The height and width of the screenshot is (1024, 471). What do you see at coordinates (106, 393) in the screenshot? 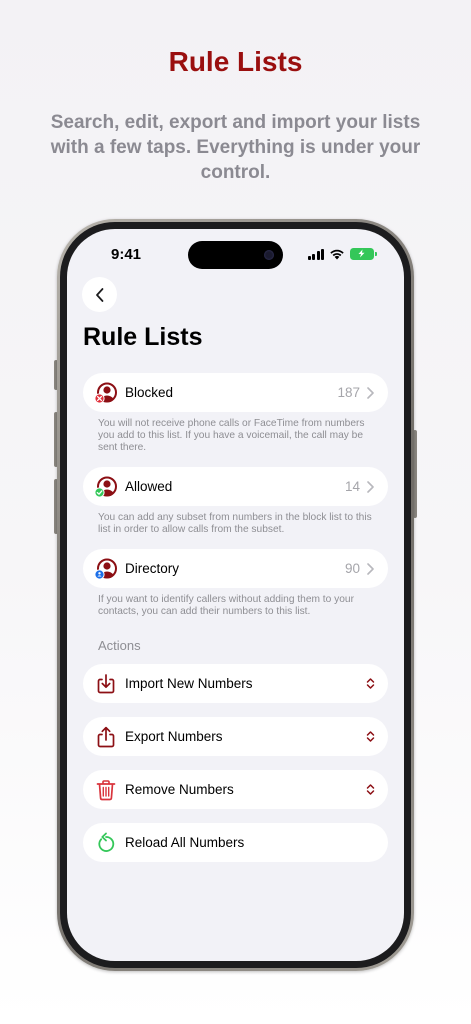
I see `person-blocked-icon` at bounding box center [106, 393].